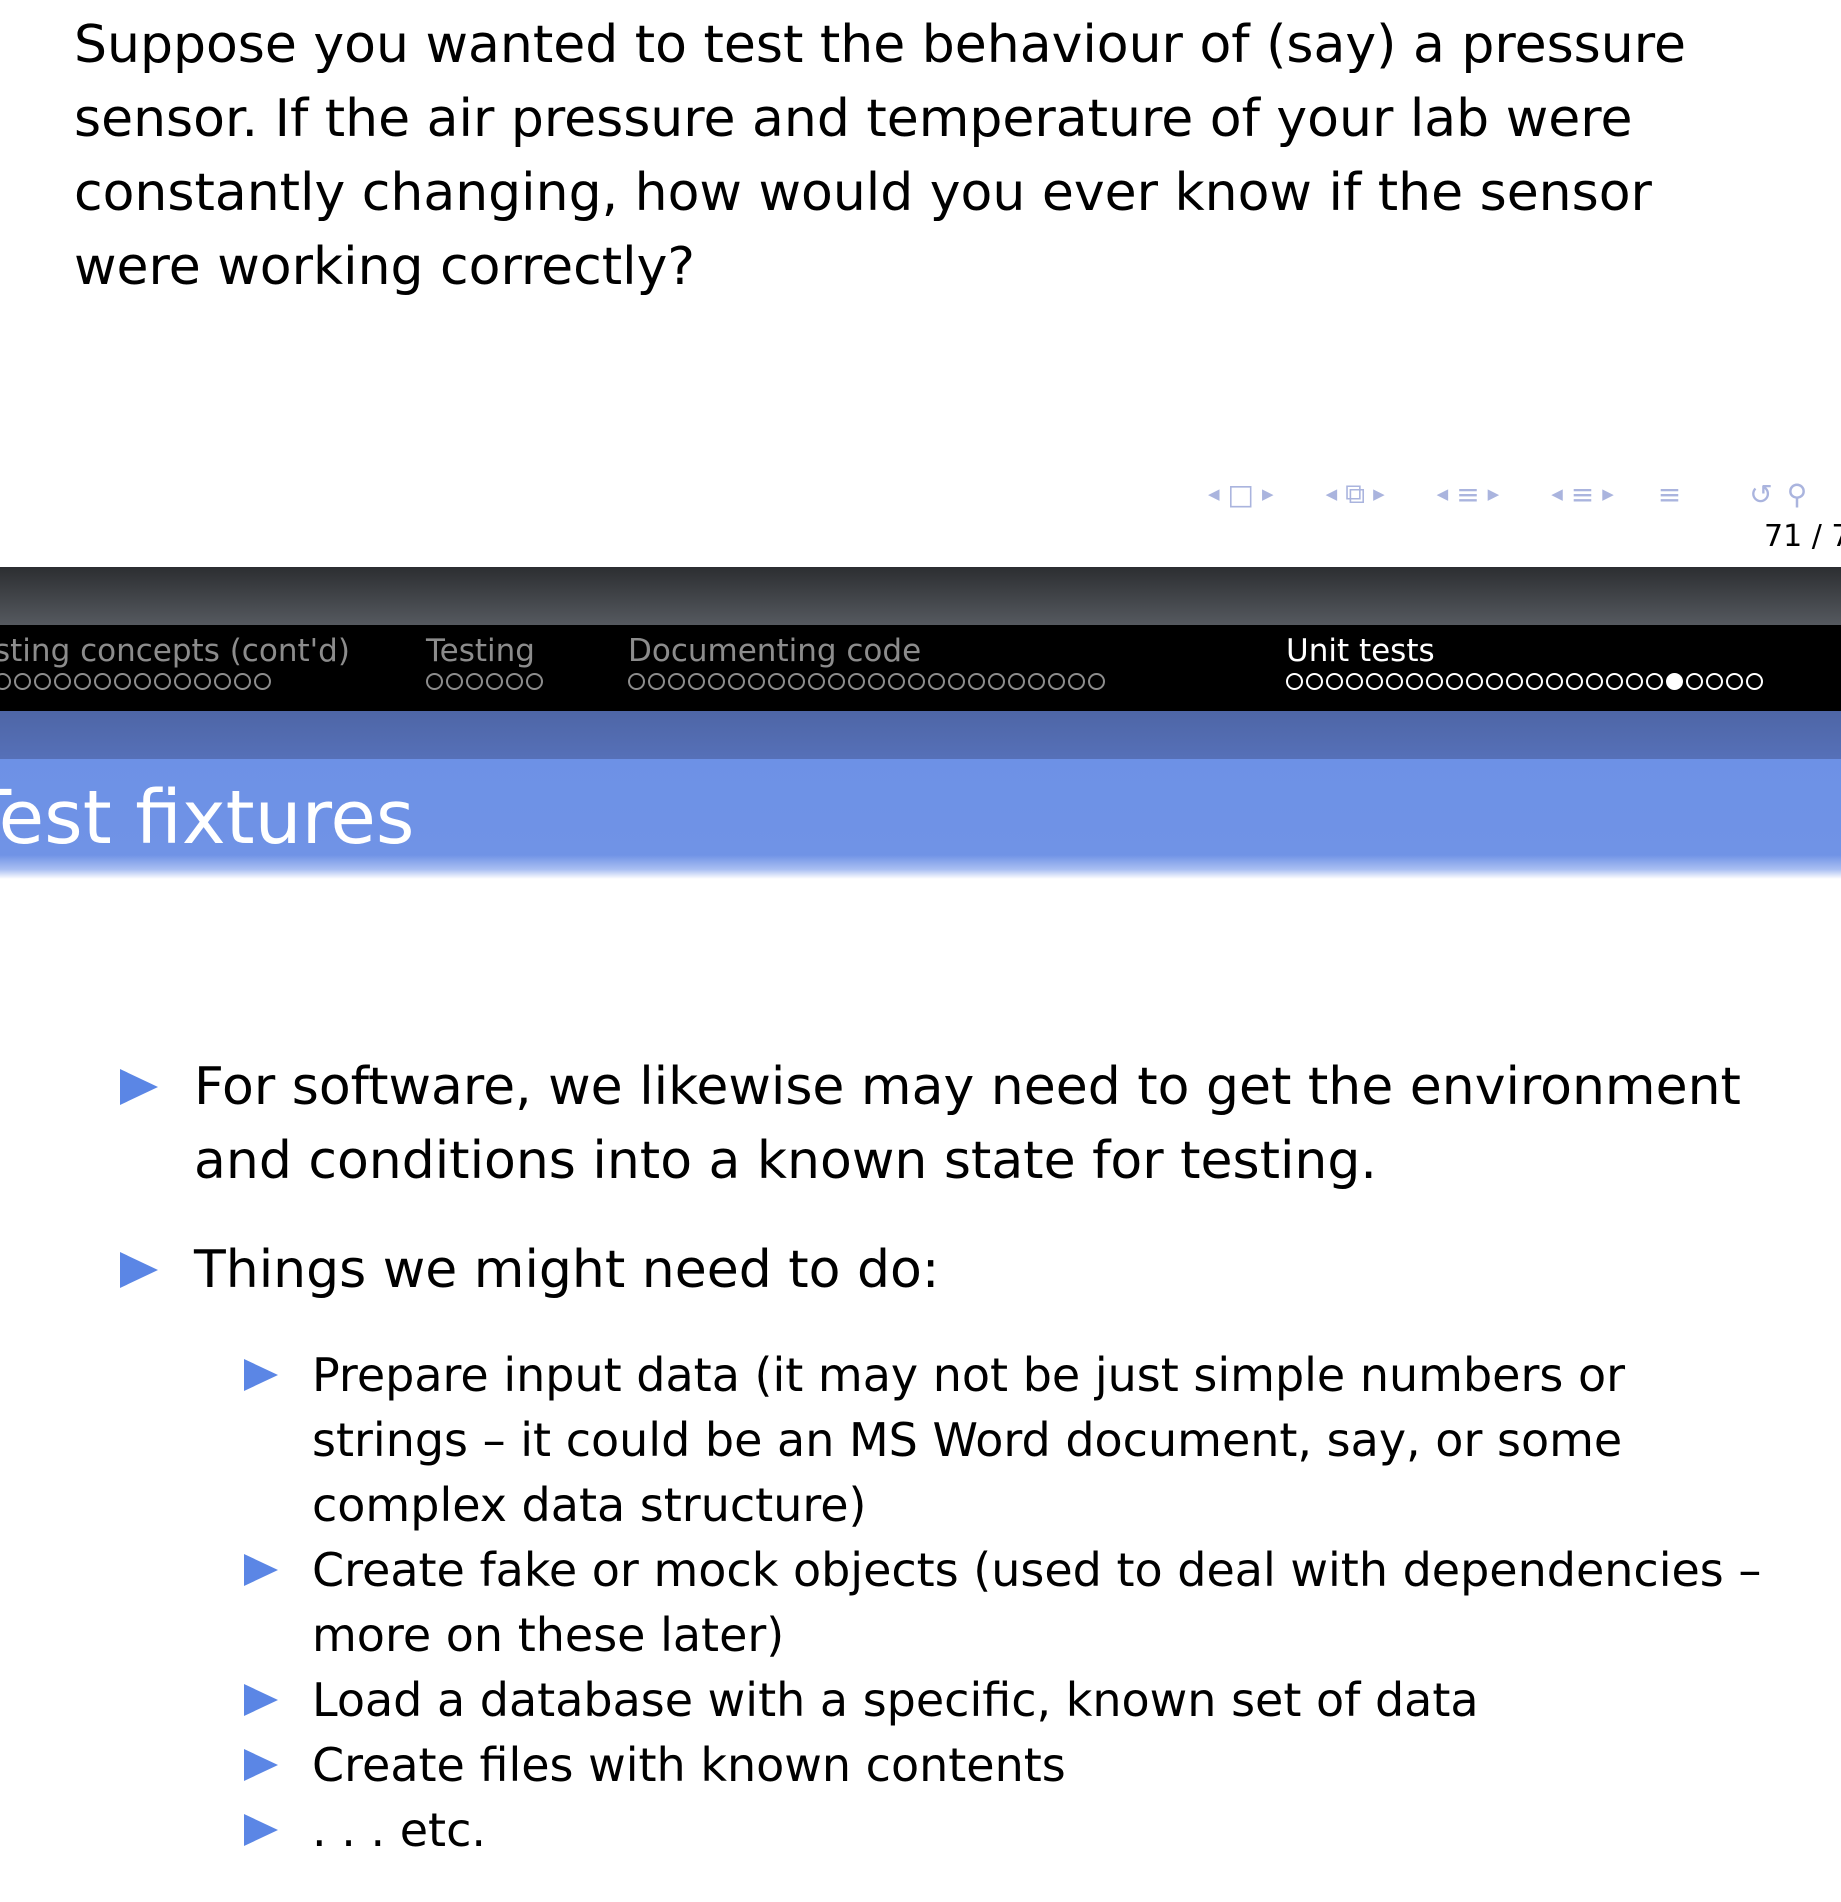 The width and height of the screenshot is (1841, 1902). I want to click on document-navigation: ◀ ≡ ▶, so click(1582, 494).